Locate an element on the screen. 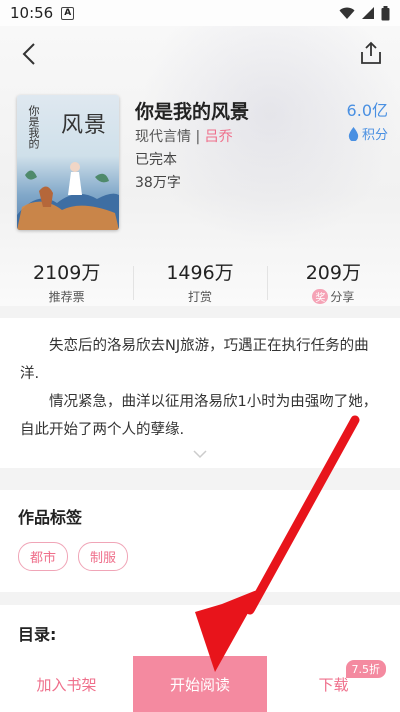 The width and height of the screenshot is (400, 712). score-value: 6.0亿 is located at coordinates (367, 110).